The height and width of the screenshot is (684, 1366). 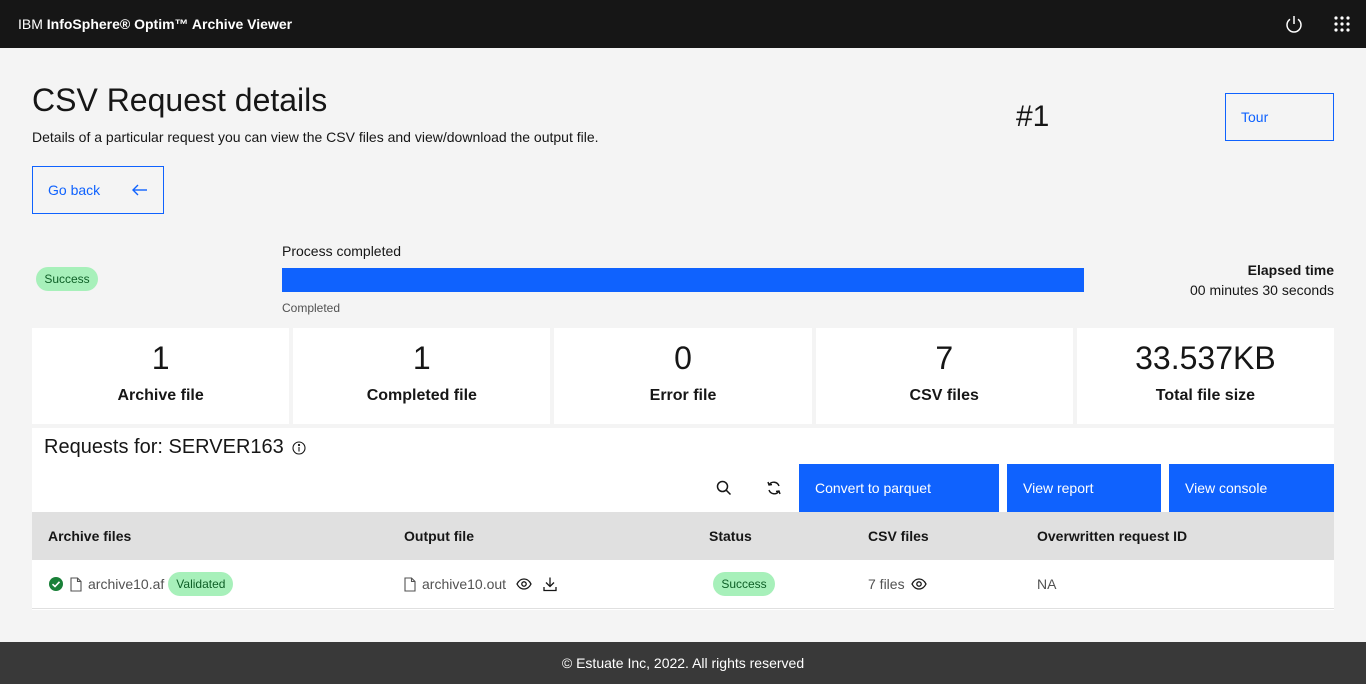 I want to click on validated-tag: Validated, so click(x=201, y=584).